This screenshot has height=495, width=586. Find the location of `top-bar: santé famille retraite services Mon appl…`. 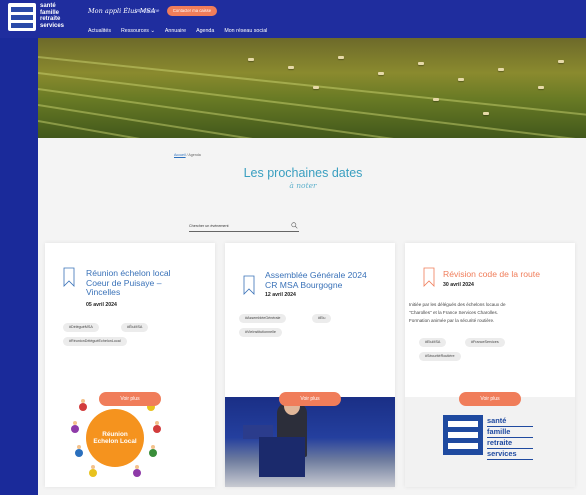

top-bar: santé famille retraite services Mon appl… is located at coordinates (293, 19).